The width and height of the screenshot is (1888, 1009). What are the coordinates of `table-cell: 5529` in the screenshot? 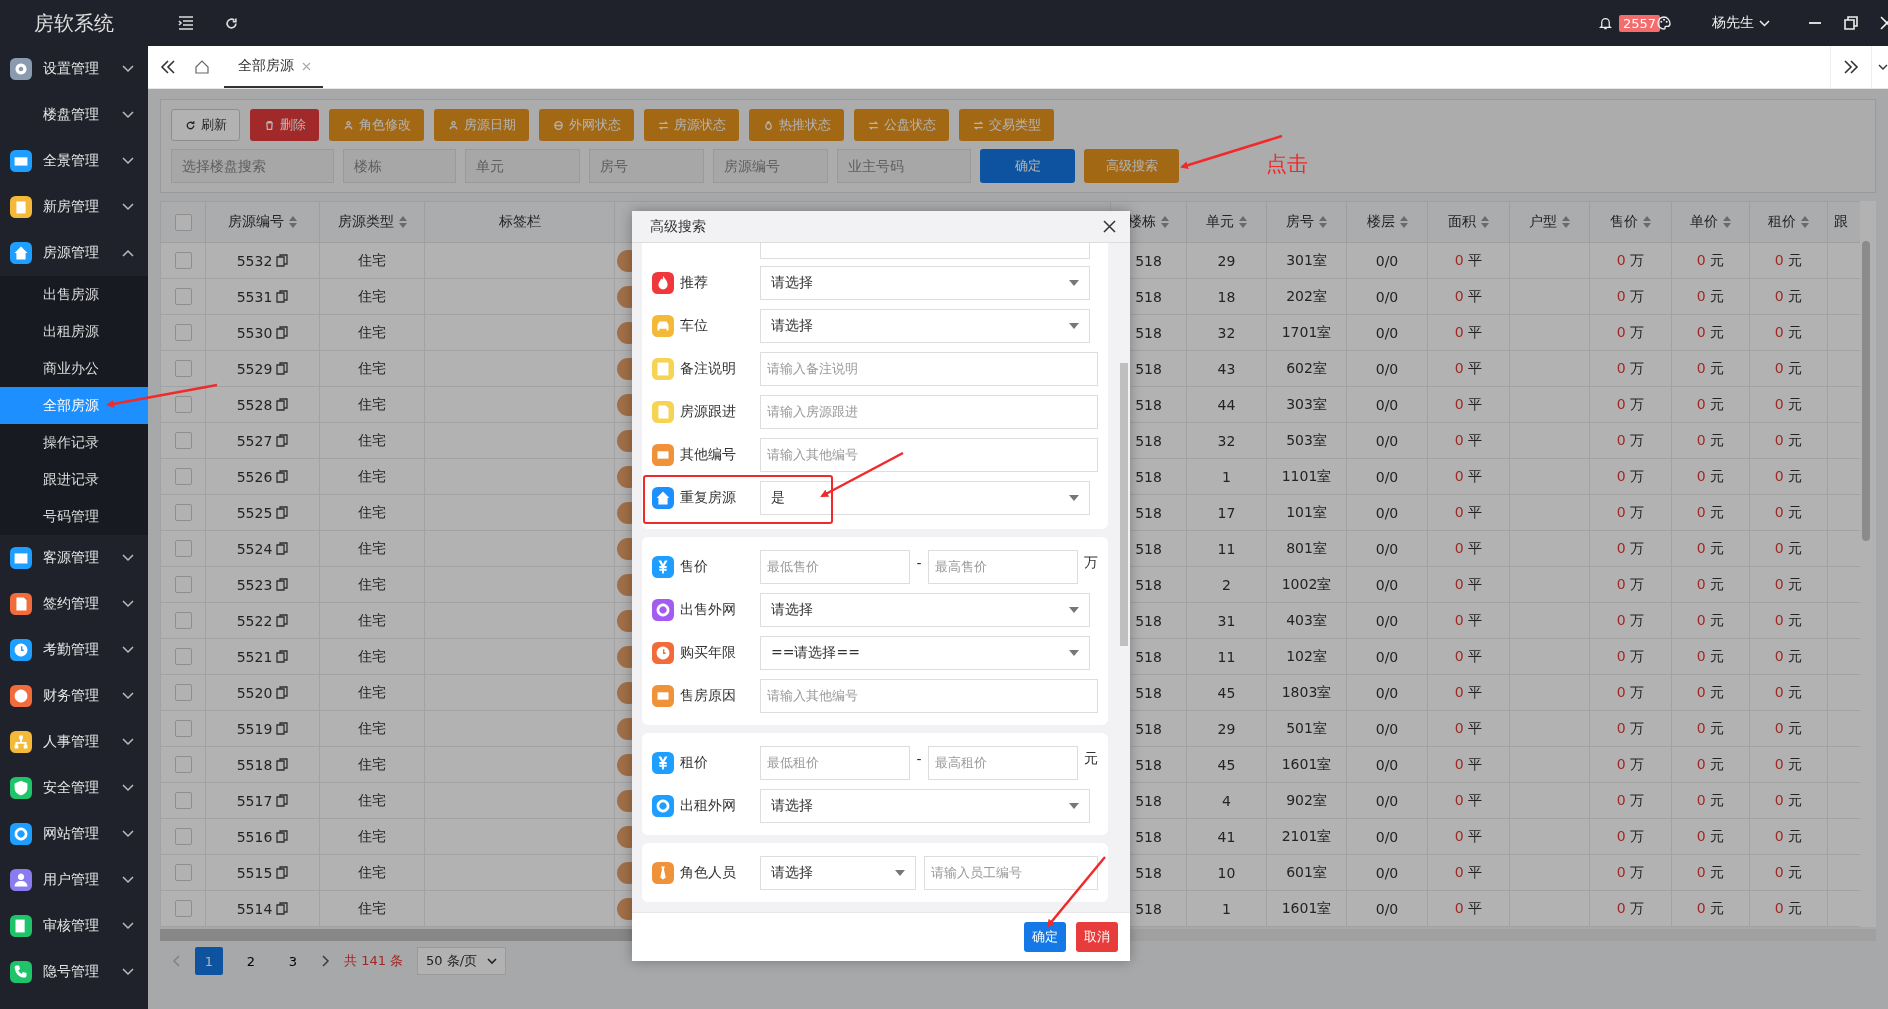 It's located at (254, 368).